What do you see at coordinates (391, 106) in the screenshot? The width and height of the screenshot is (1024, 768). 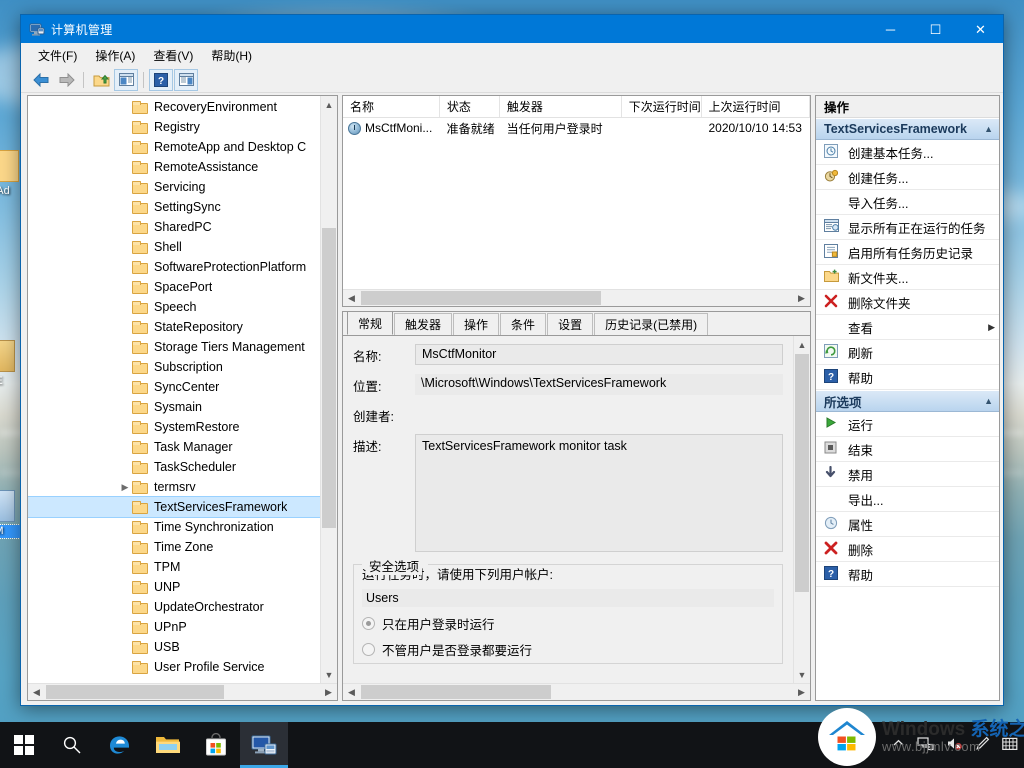 I see `column-header: 名称` at bounding box center [391, 106].